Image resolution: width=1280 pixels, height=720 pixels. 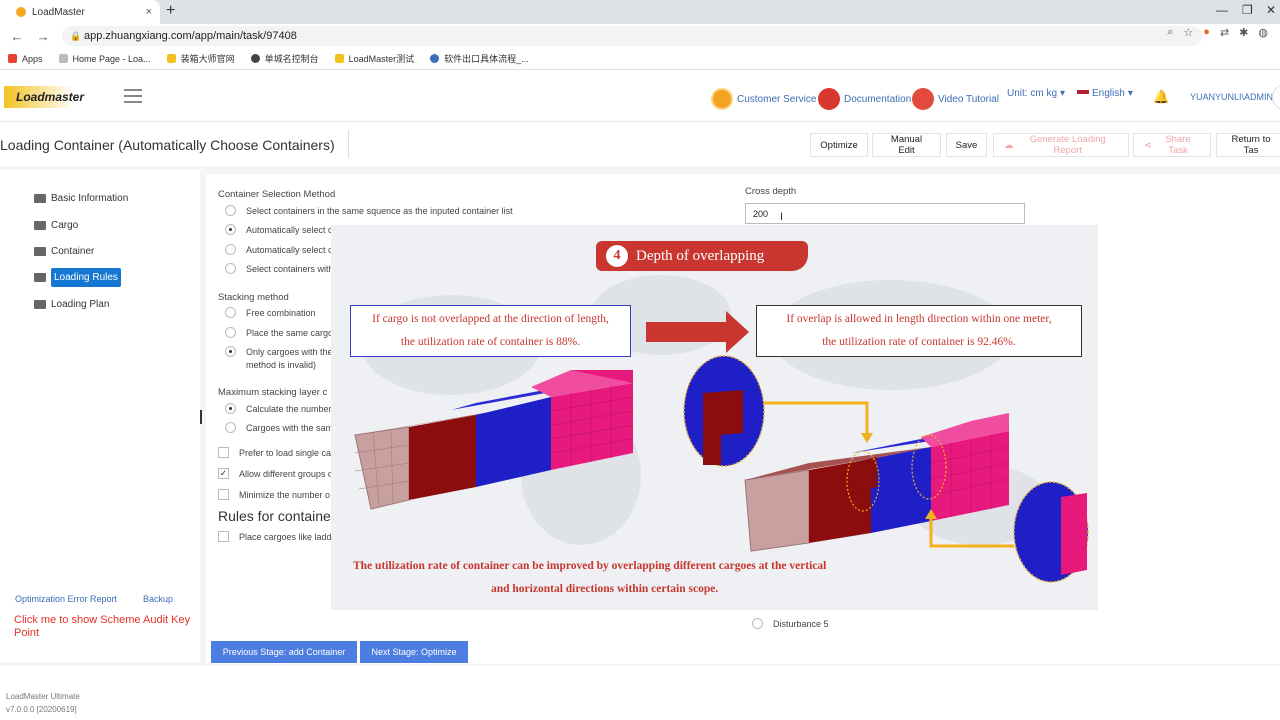 What do you see at coordinates (284, 652) in the screenshot?
I see `previous-stage-button: Previous Stage: add Container` at bounding box center [284, 652].